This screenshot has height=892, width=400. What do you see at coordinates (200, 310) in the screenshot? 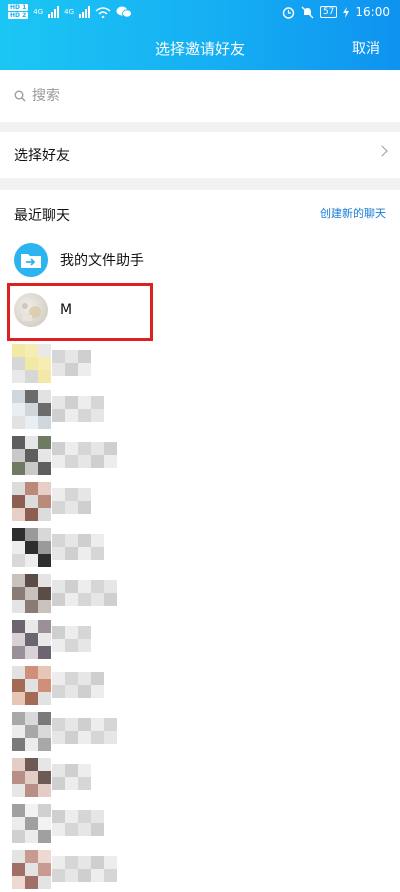
I see `contact-row-m: M` at bounding box center [200, 310].